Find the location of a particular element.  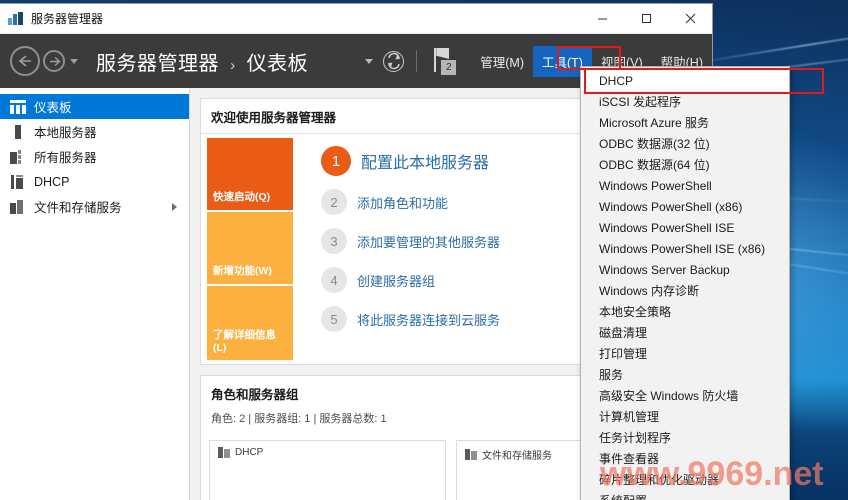

flag-pole is located at coordinates (435, 60).